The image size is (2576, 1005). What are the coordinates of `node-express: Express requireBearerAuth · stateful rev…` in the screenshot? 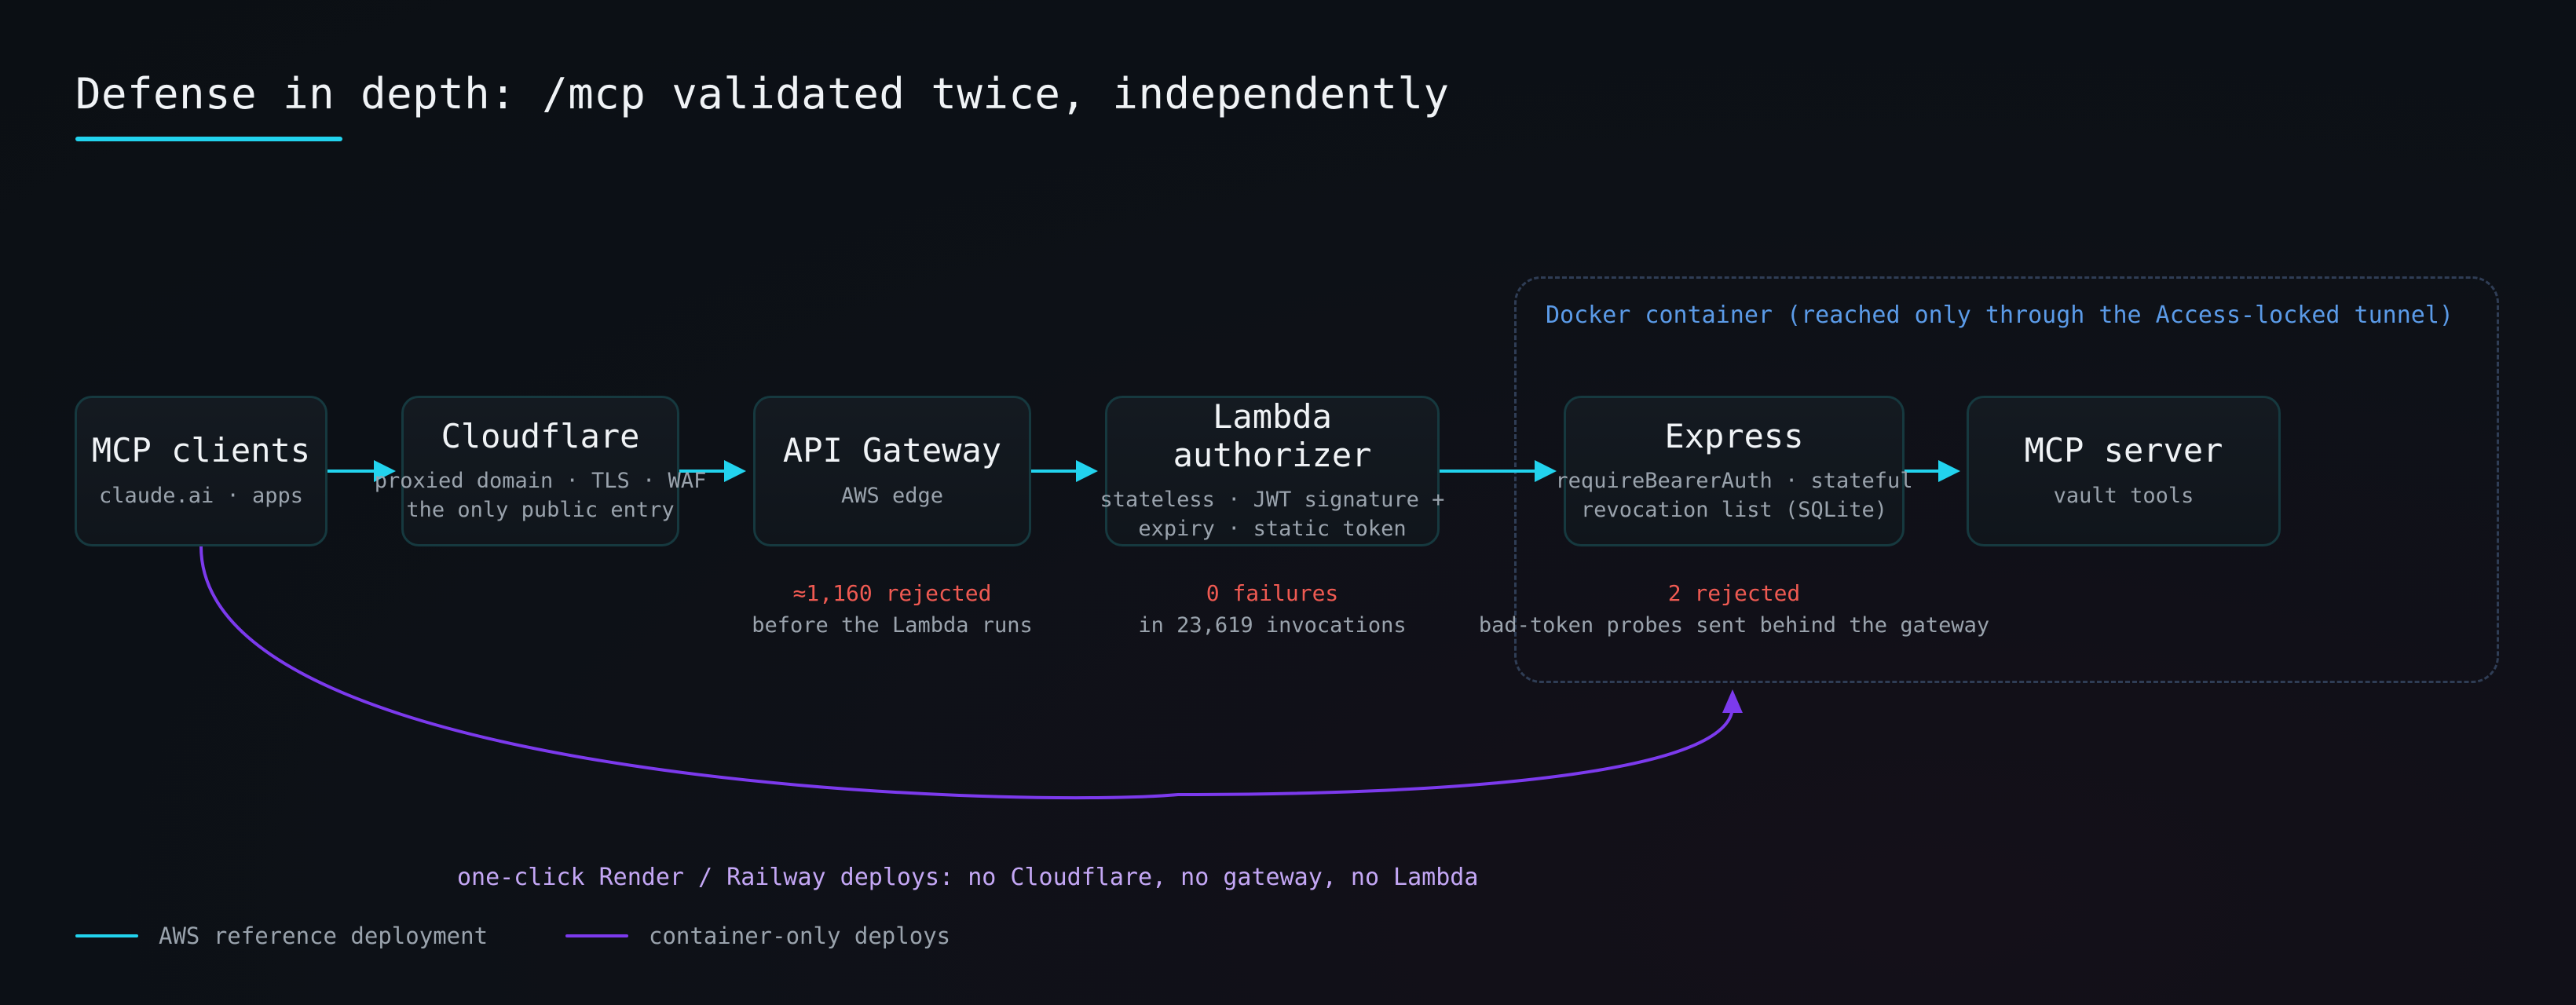 It's located at (1734, 471).